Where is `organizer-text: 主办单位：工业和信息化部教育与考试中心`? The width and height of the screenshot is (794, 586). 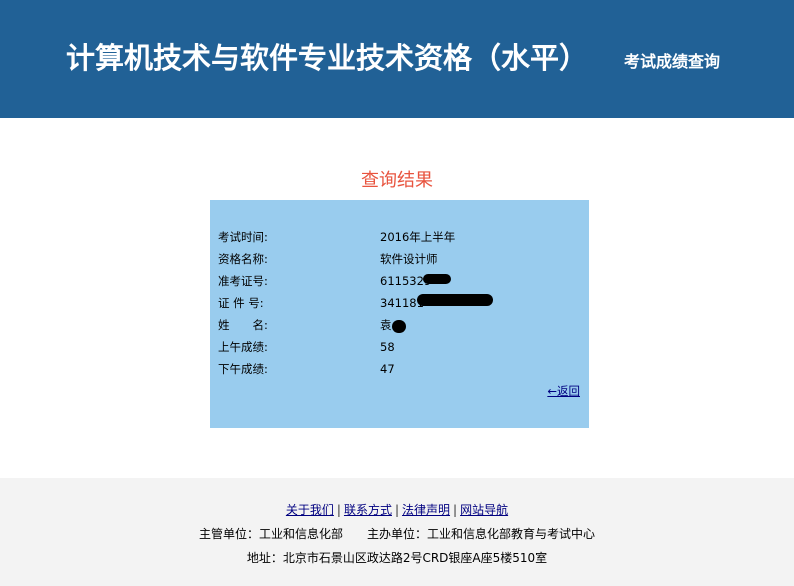
organizer-text: 主办单位：工业和信息化部教育与考试中心 is located at coordinates (481, 534).